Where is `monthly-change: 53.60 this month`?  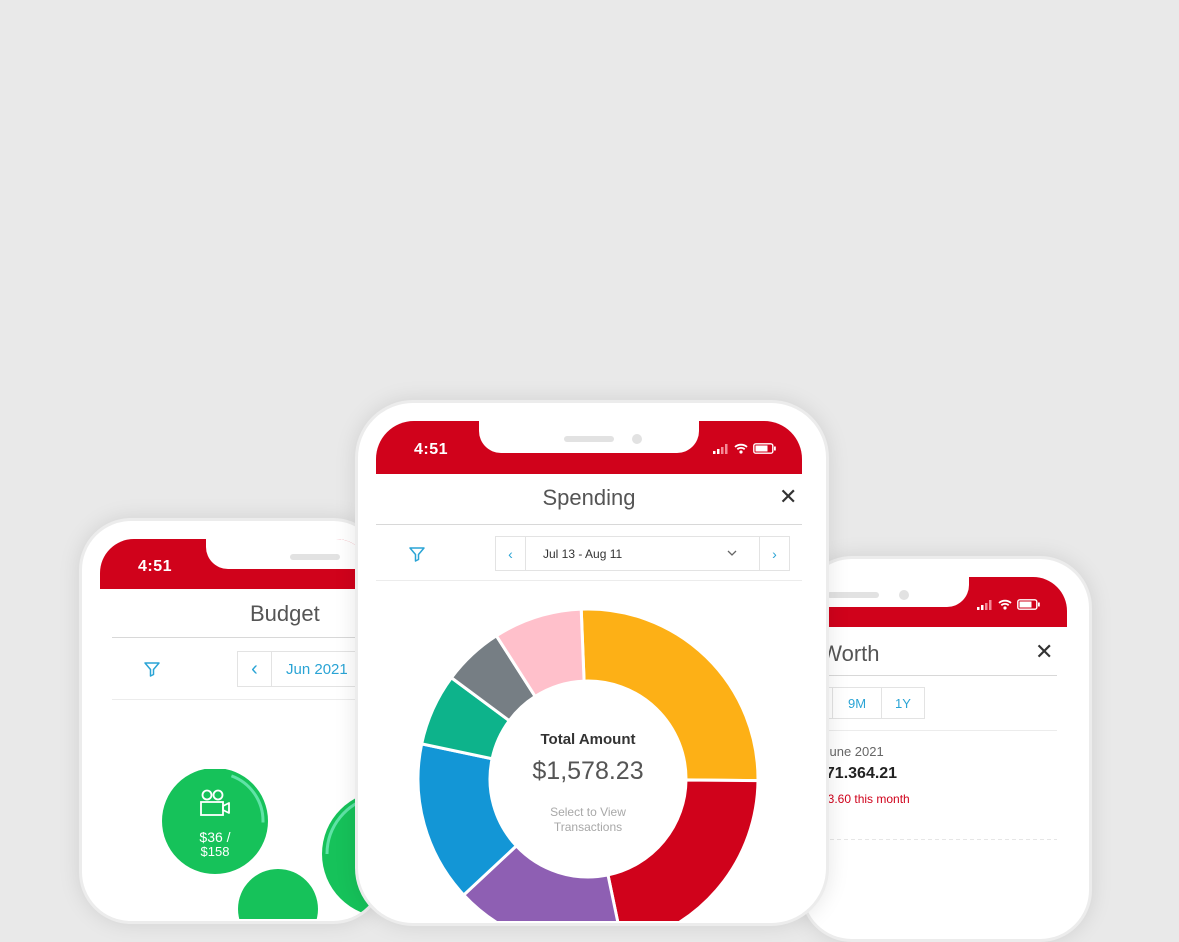
monthly-change: 53.60 this month is located at coordinates (865, 799).